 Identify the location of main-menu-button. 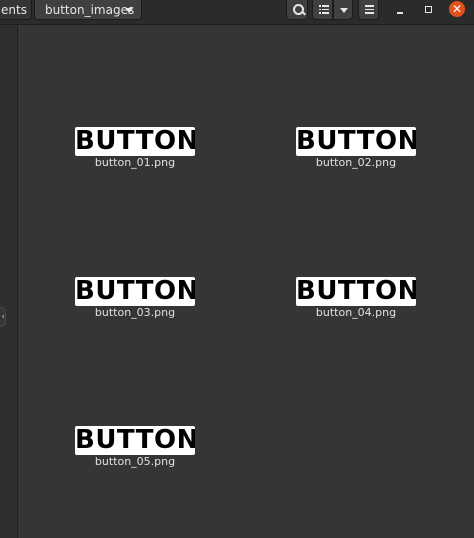
(368, 10).